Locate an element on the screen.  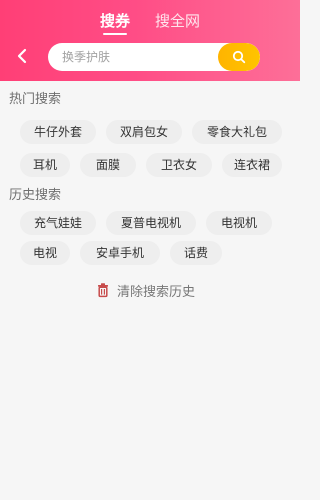
history-search-tag: 夏普电视机 is located at coordinates (151, 223).